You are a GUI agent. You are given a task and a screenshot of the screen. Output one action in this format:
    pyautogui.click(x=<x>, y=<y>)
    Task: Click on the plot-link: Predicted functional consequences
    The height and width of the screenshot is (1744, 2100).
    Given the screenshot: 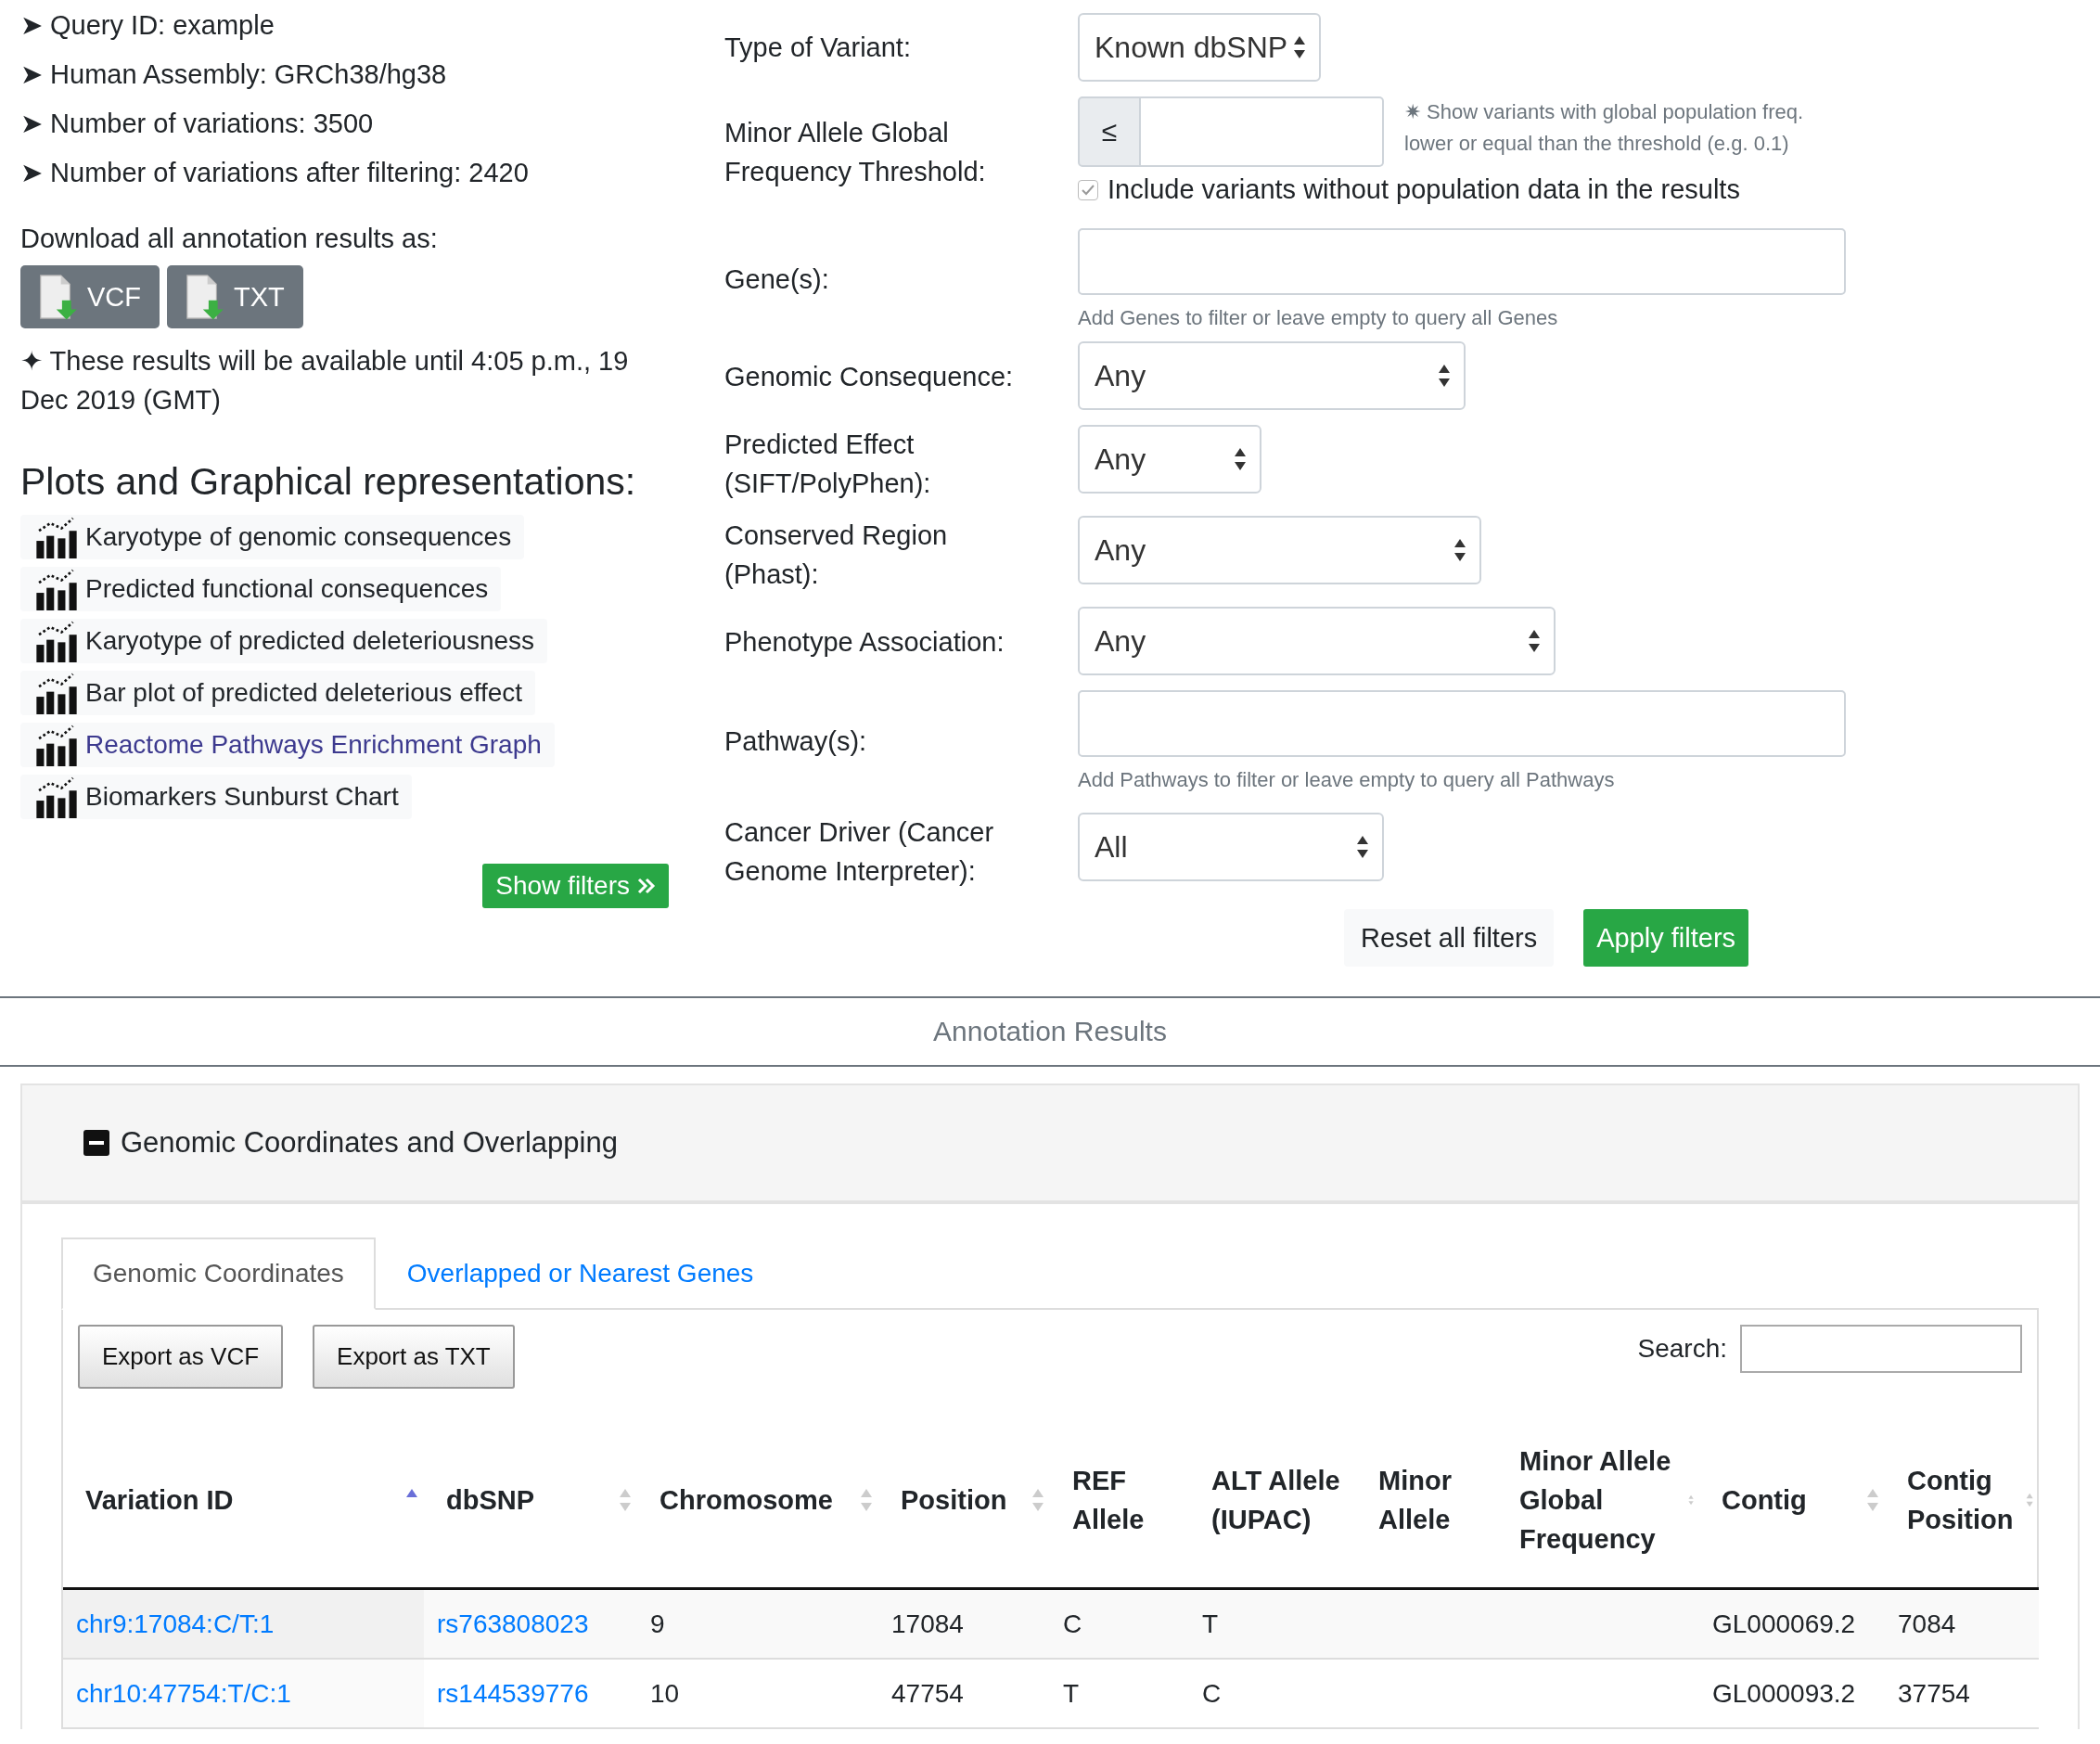 What is the action you would take?
    pyautogui.click(x=261, y=589)
    